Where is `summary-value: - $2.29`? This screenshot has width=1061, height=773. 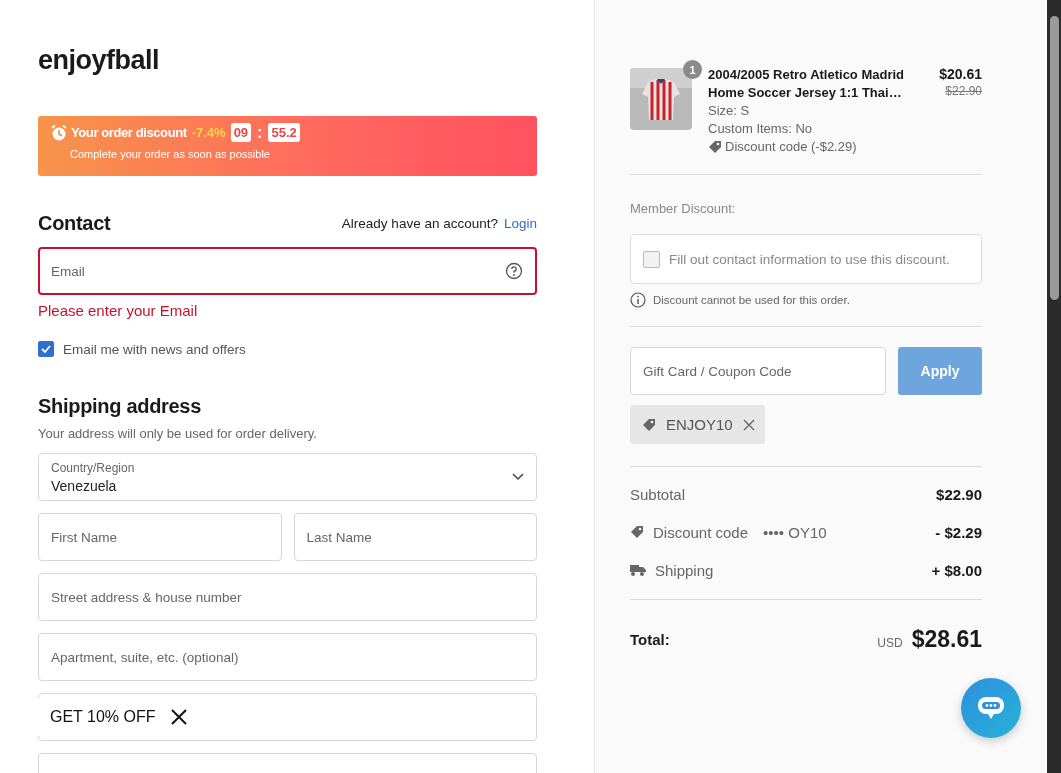 summary-value: - $2.29 is located at coordinates (958, 532).